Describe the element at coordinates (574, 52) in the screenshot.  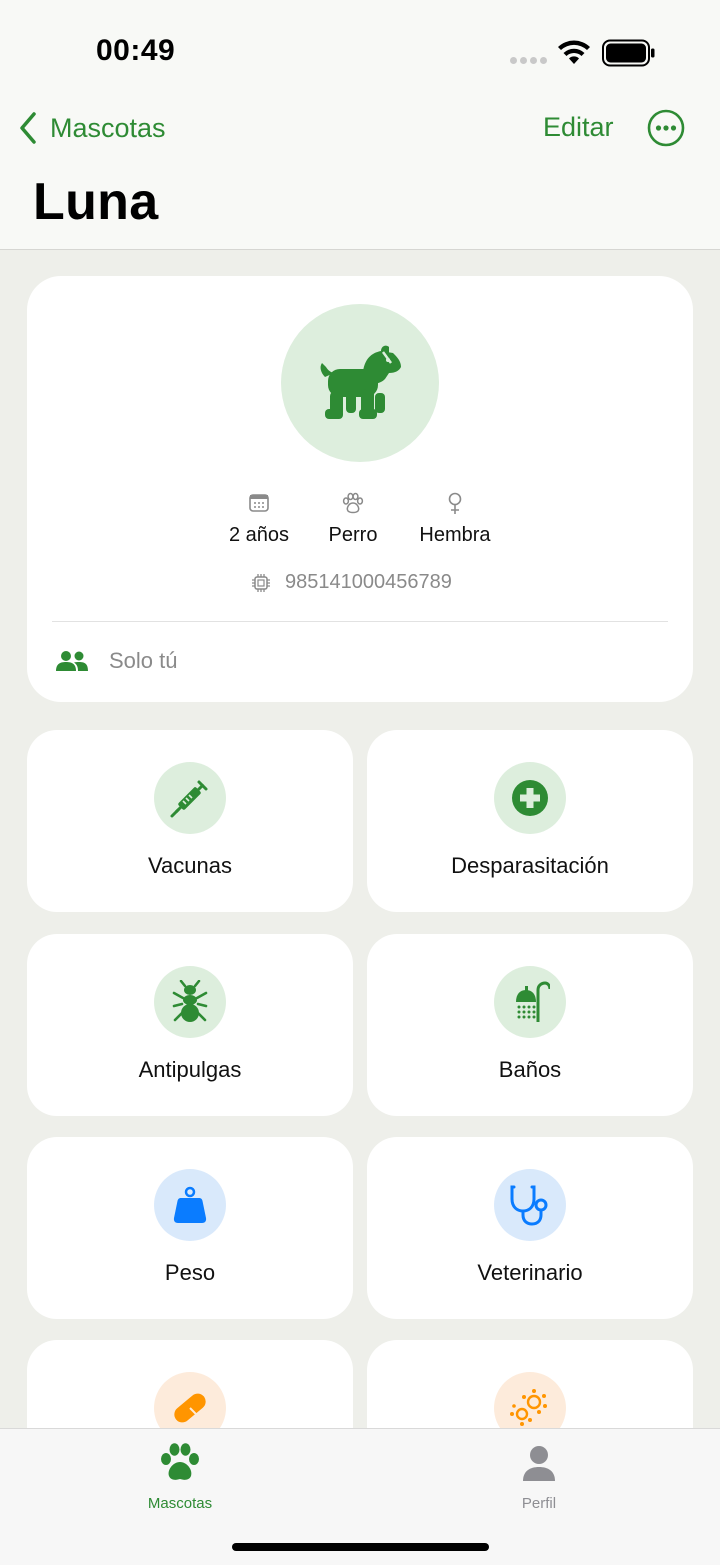
I see `wifi-icon` at that location.